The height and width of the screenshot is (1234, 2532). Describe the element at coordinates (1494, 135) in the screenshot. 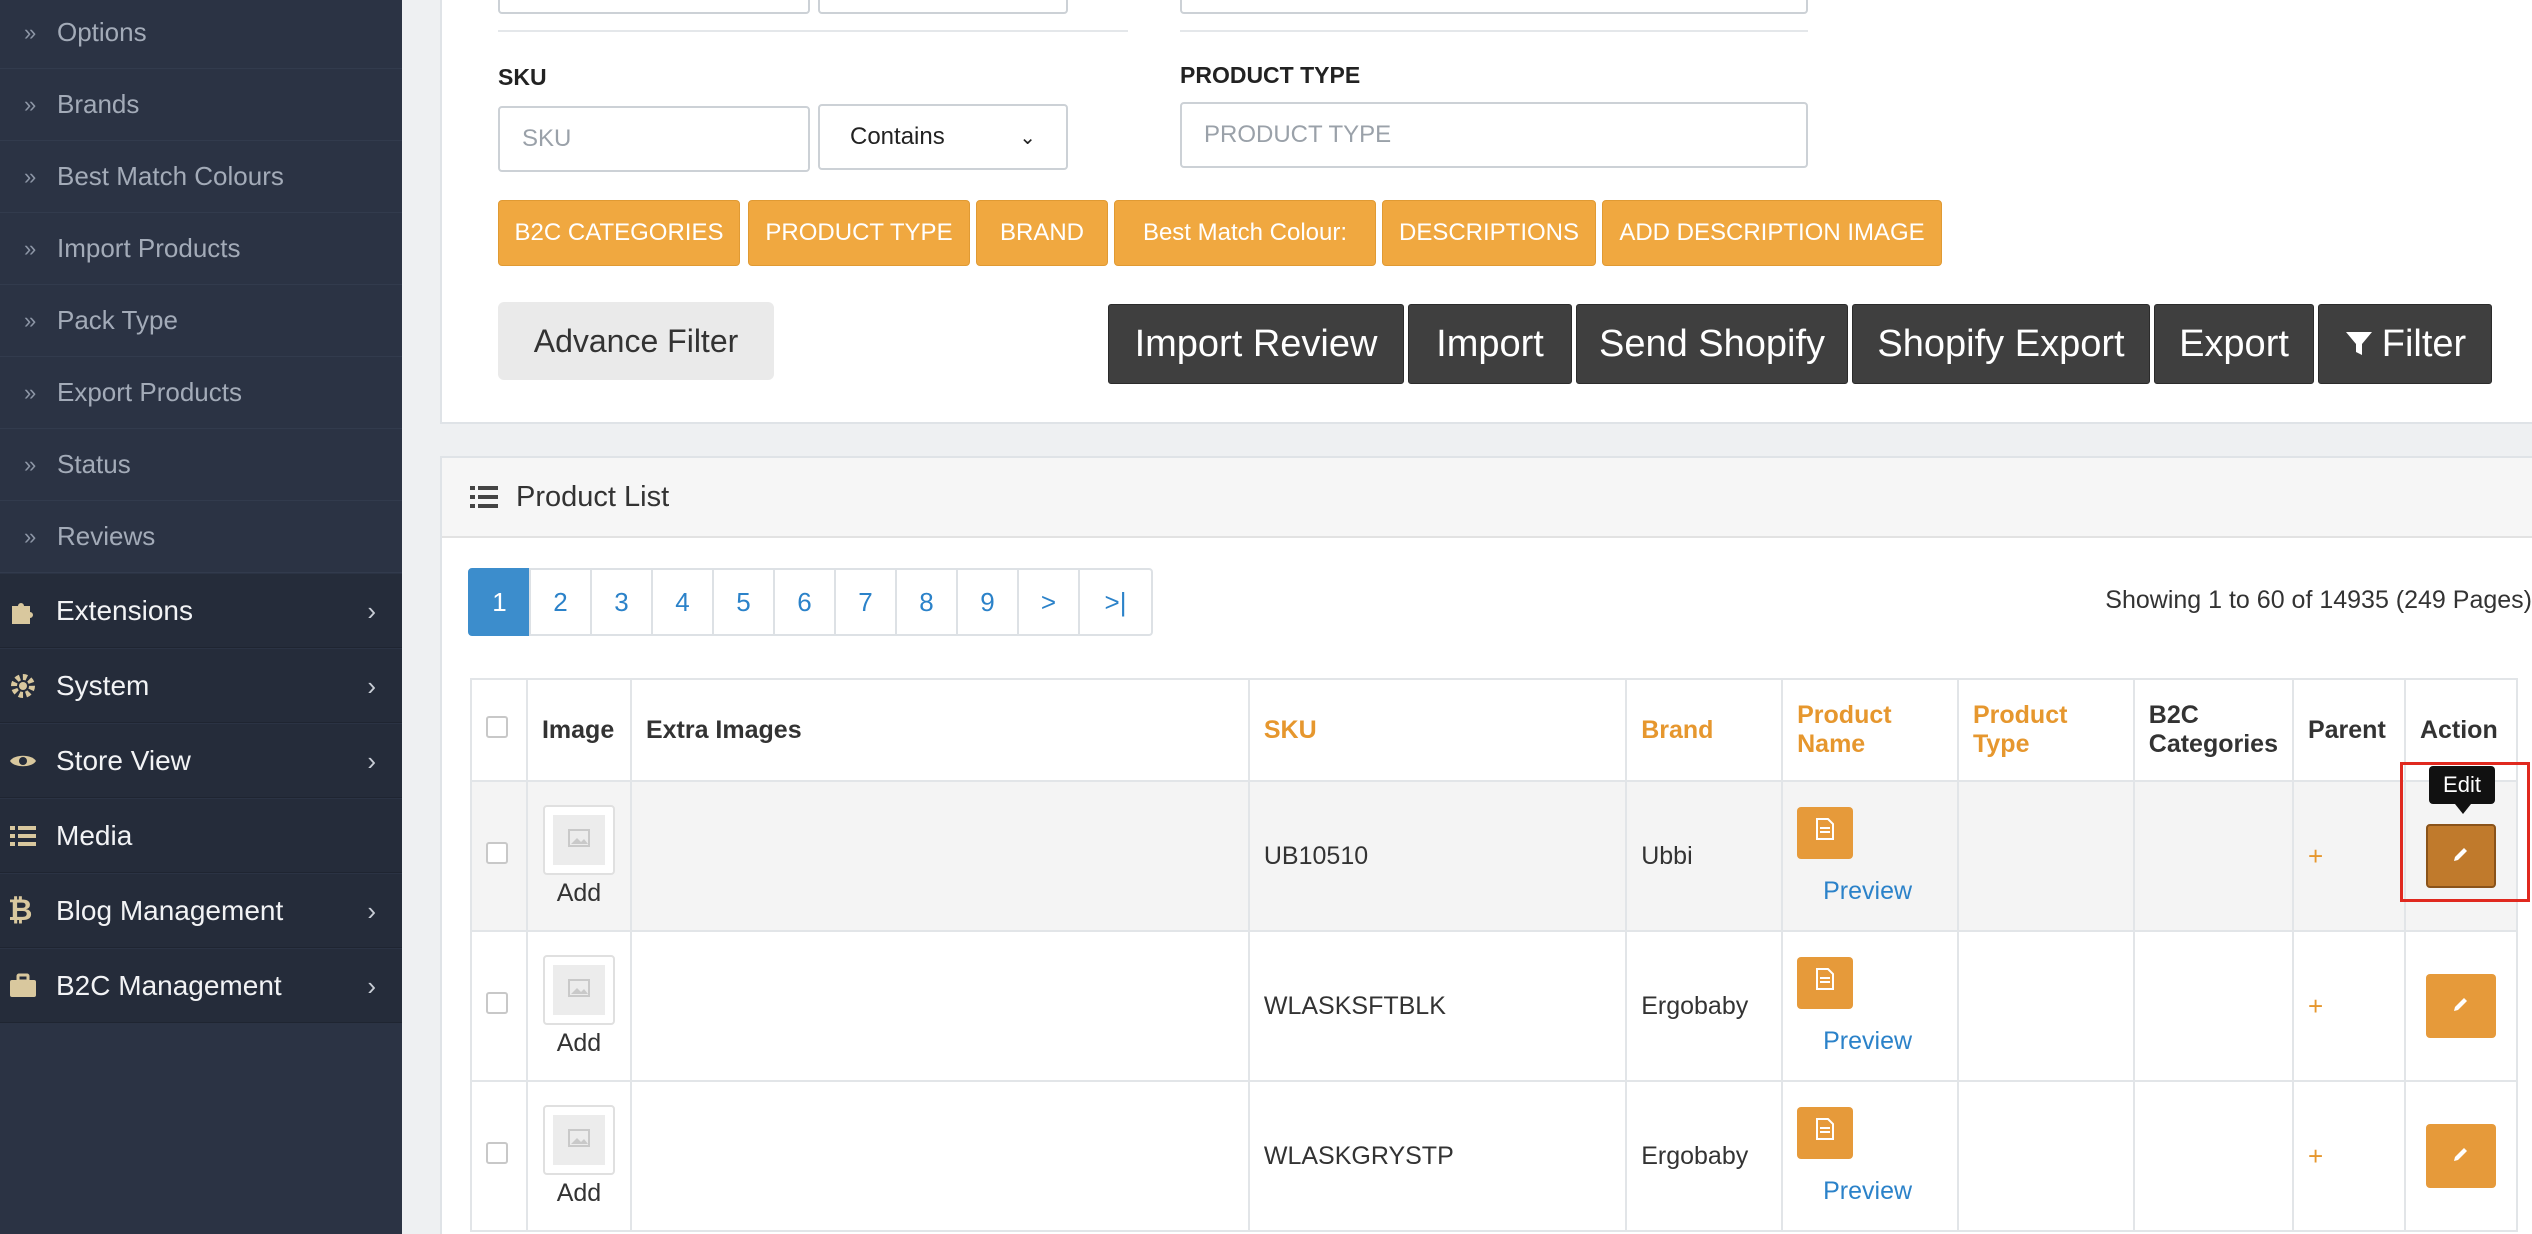

I see `product-type-input` at that location.